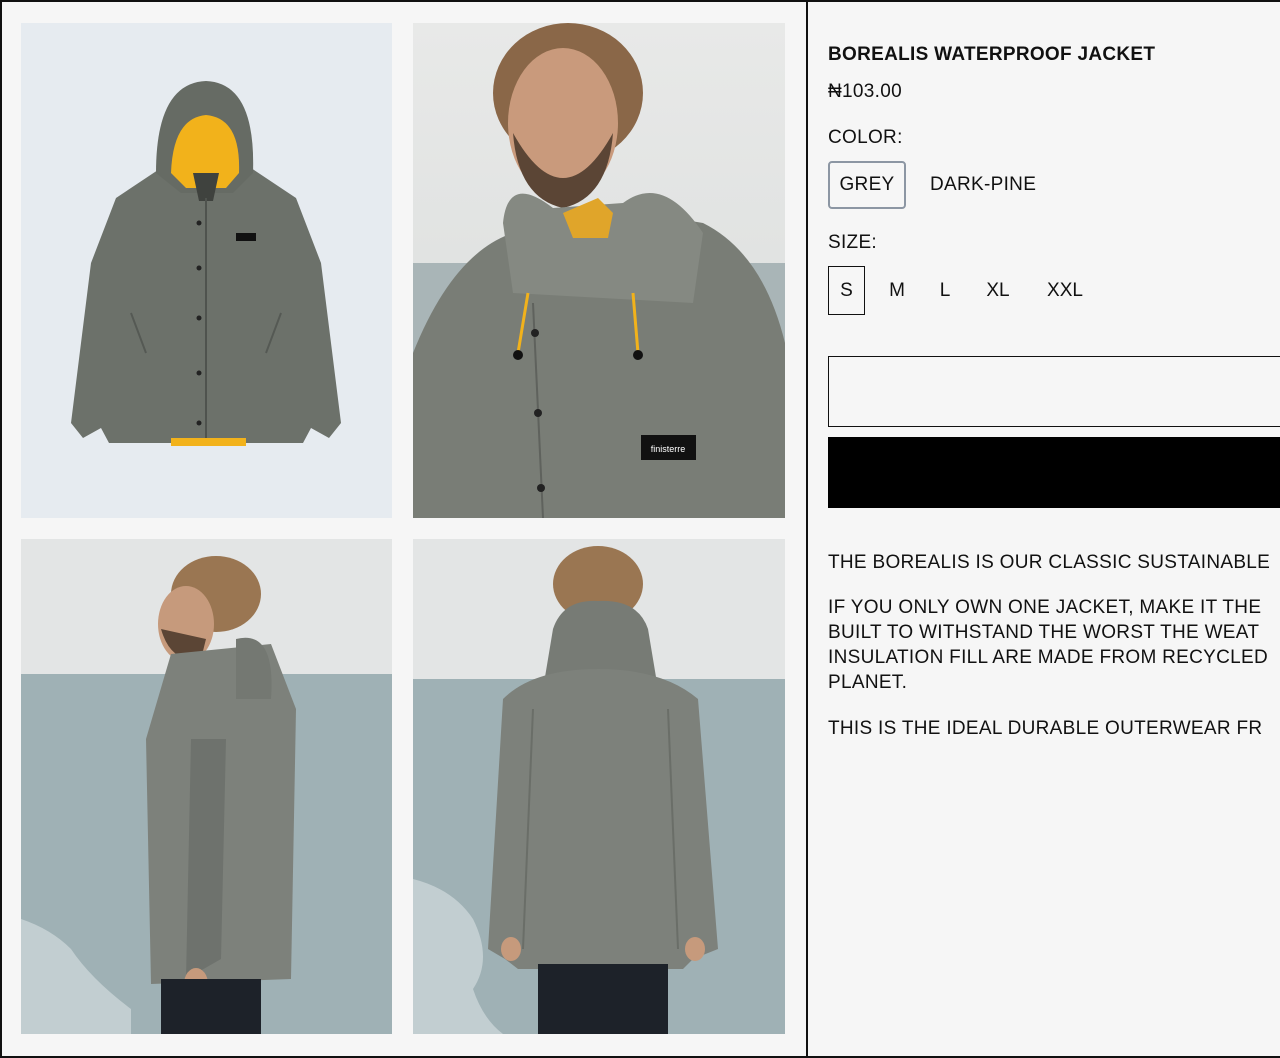 The image size is (1280, 1058). Describe the element at coordinates (599, 786) in the screenshot. I see `product-image-model-back` at that location.